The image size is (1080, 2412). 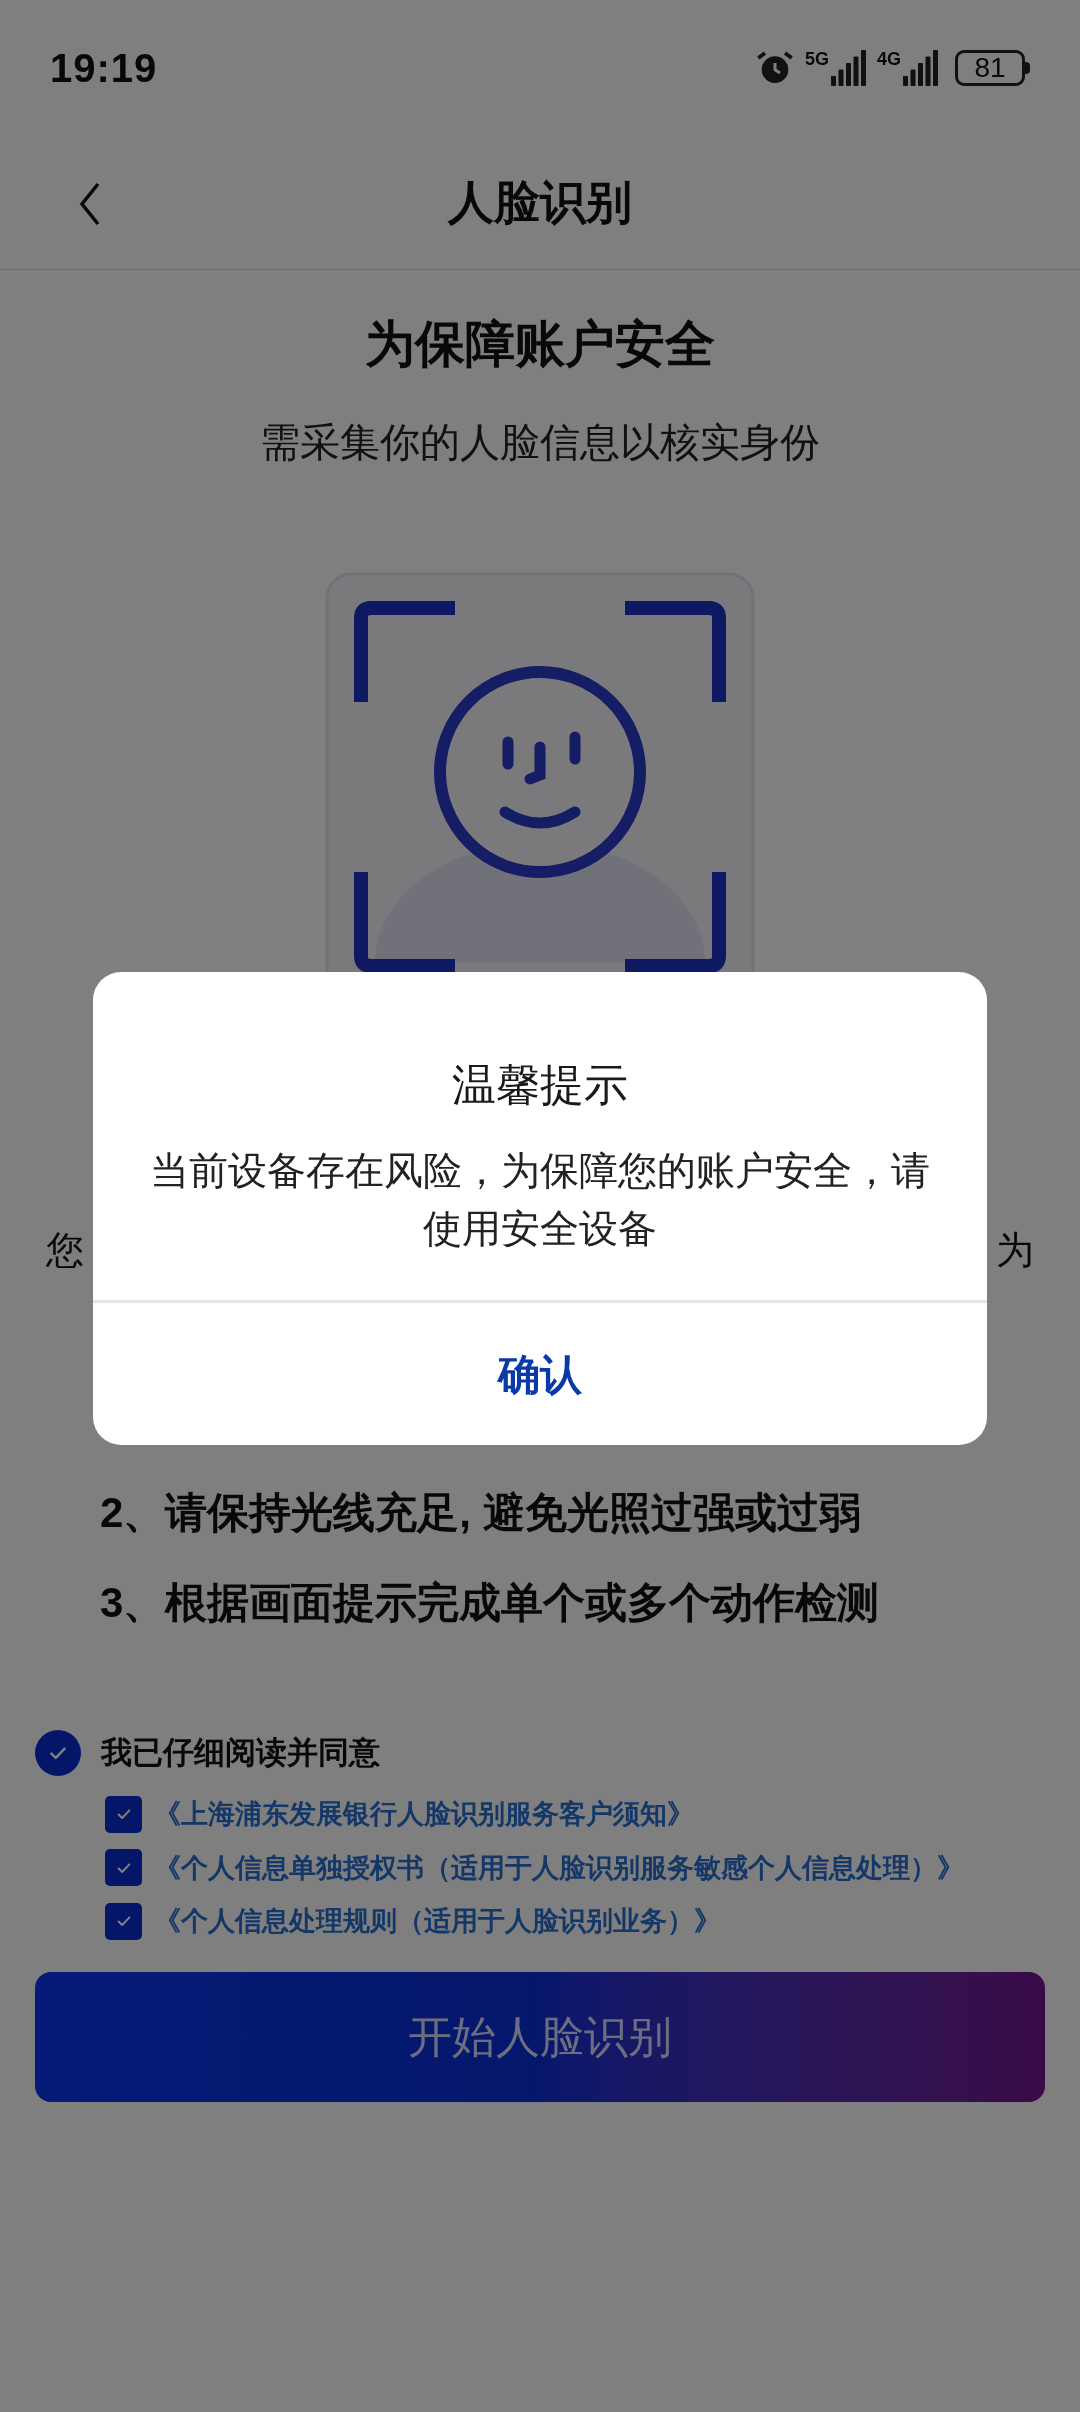 I want to click on notice-fragment: 您, so click(x=65, y=1250).